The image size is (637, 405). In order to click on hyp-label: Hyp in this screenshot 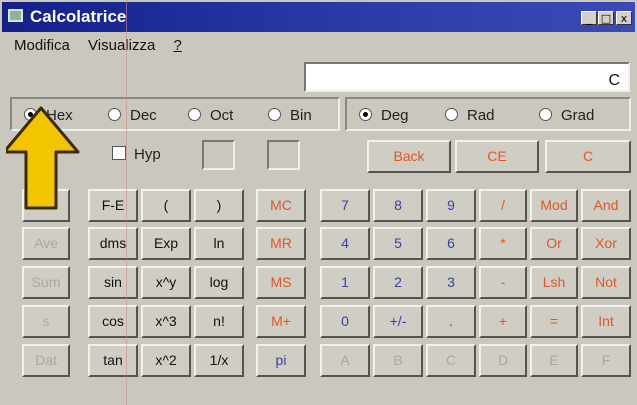, I will do `click(147, 154)`.